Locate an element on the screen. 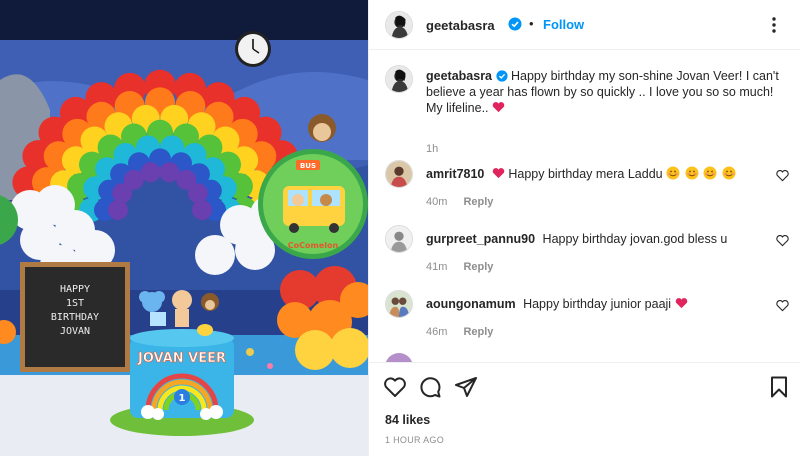  caption-username: geetabasra is located at coordinates (459, 76).